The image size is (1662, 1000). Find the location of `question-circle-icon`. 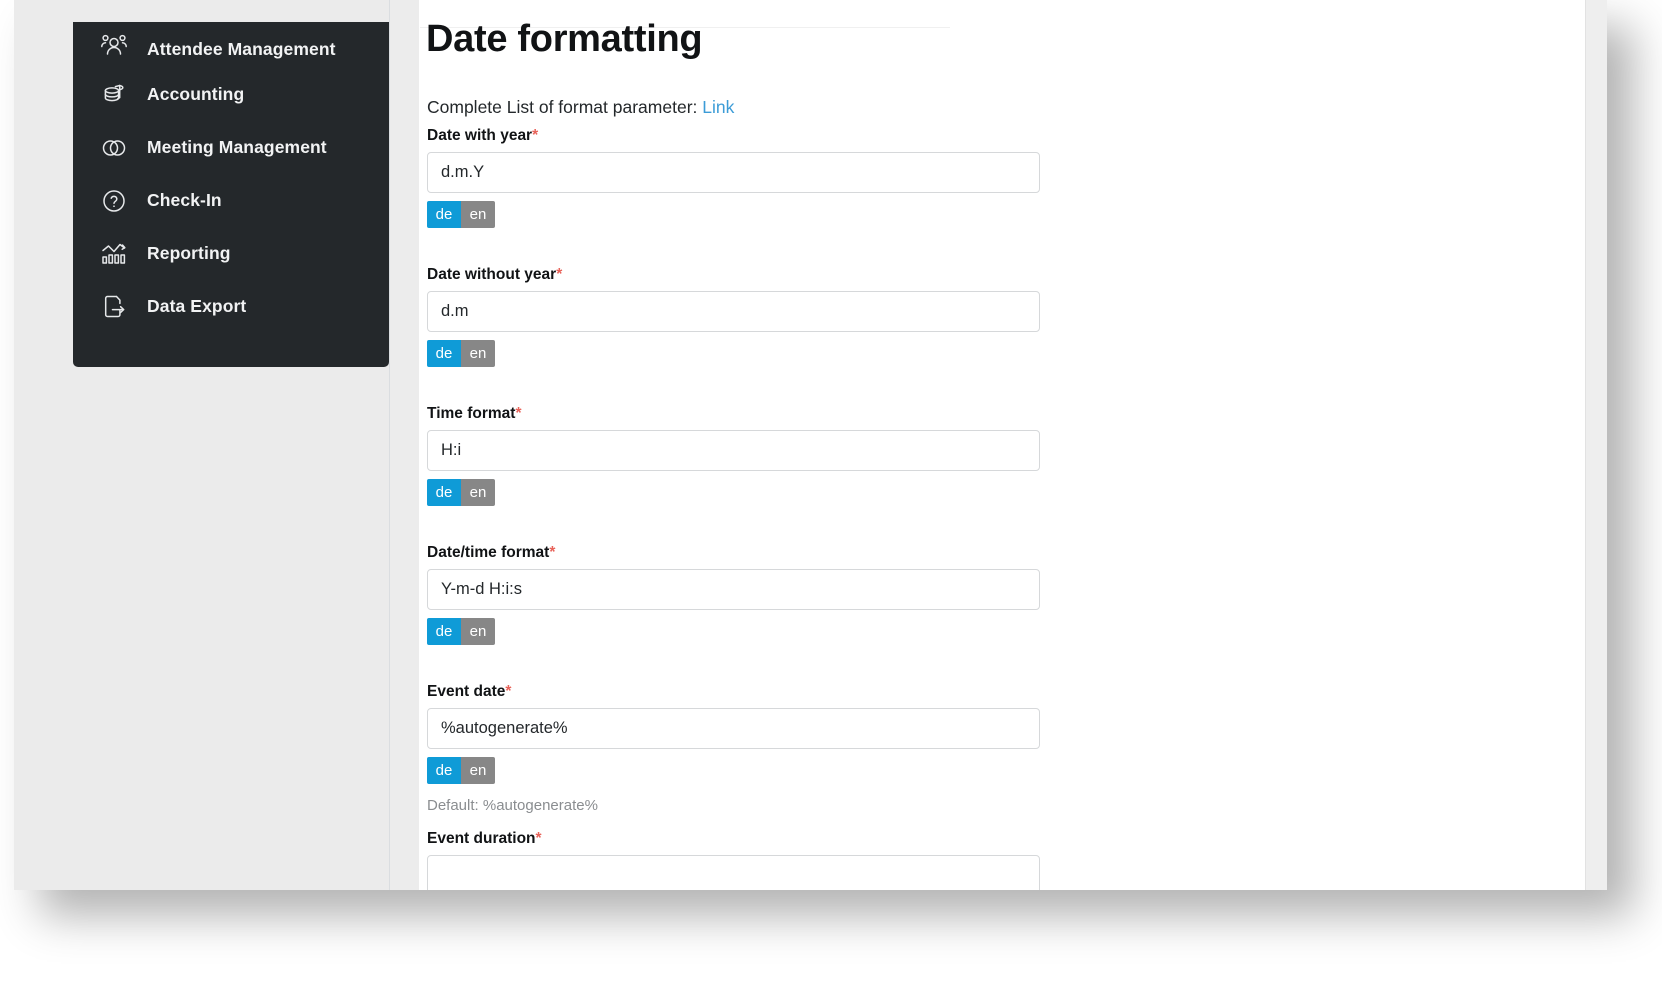

question-circle-icon is located at coordinates (114, 201).